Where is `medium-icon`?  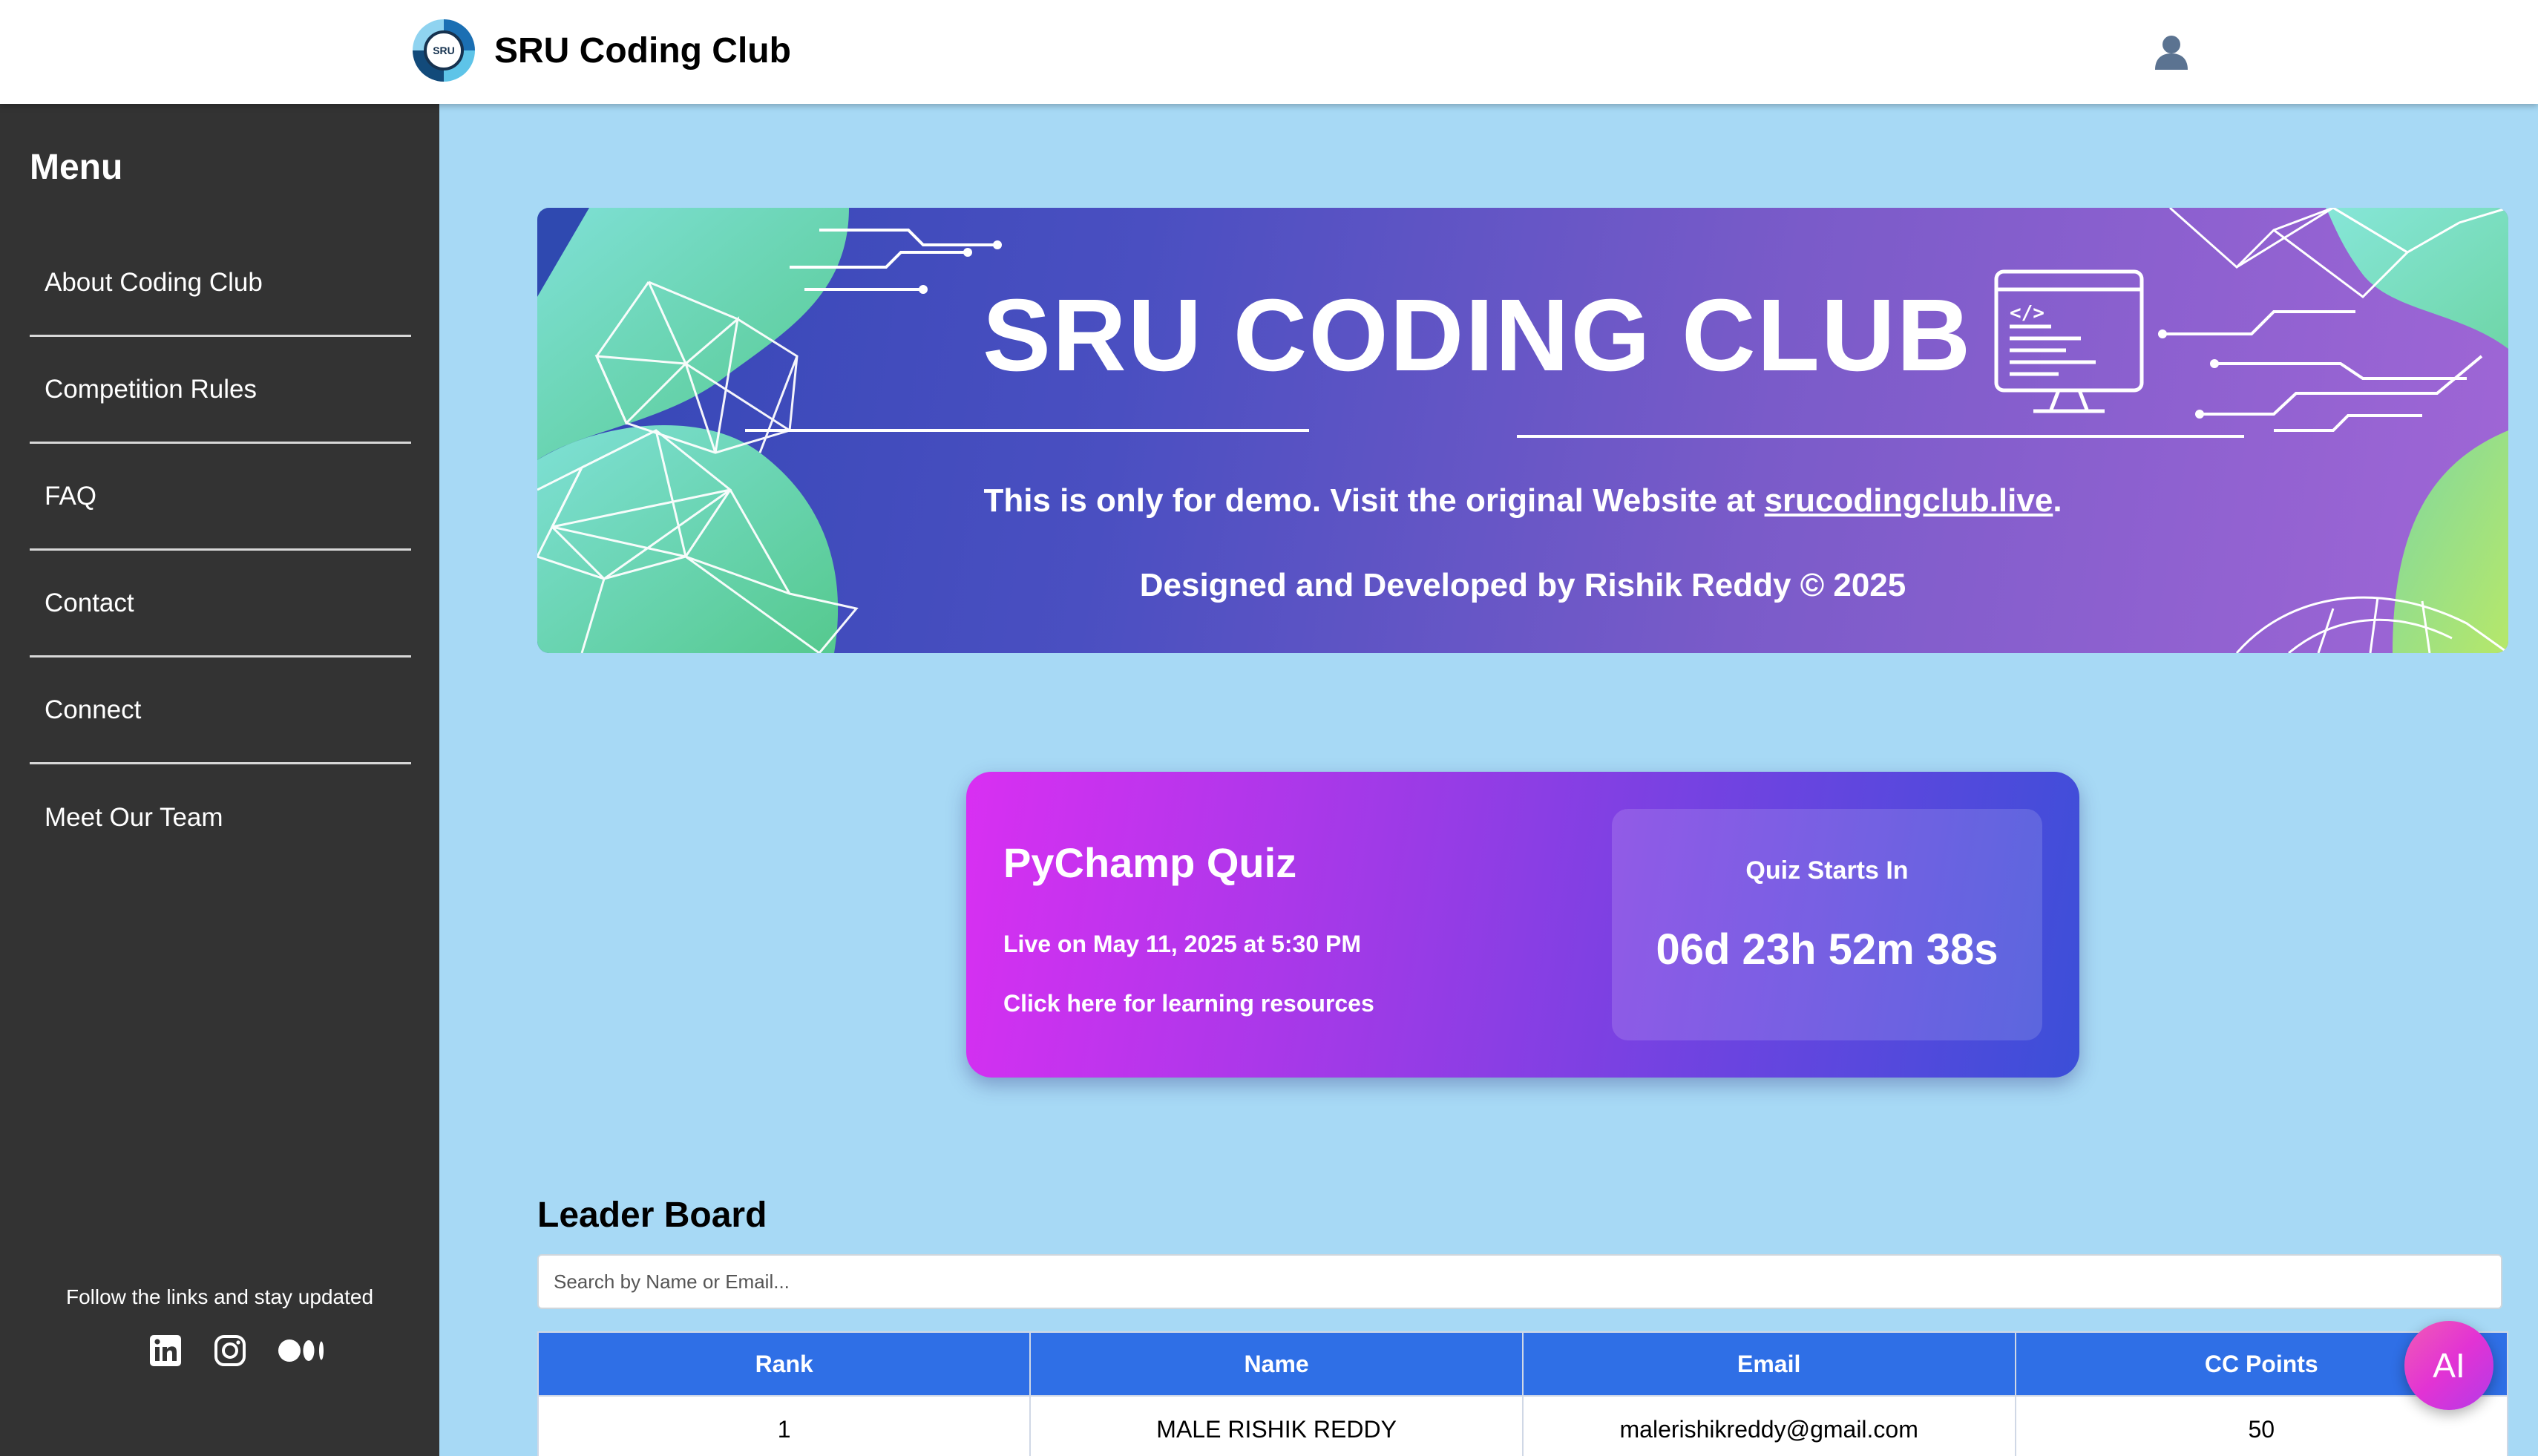
medium-icon is located at coordinates (302, 1351).